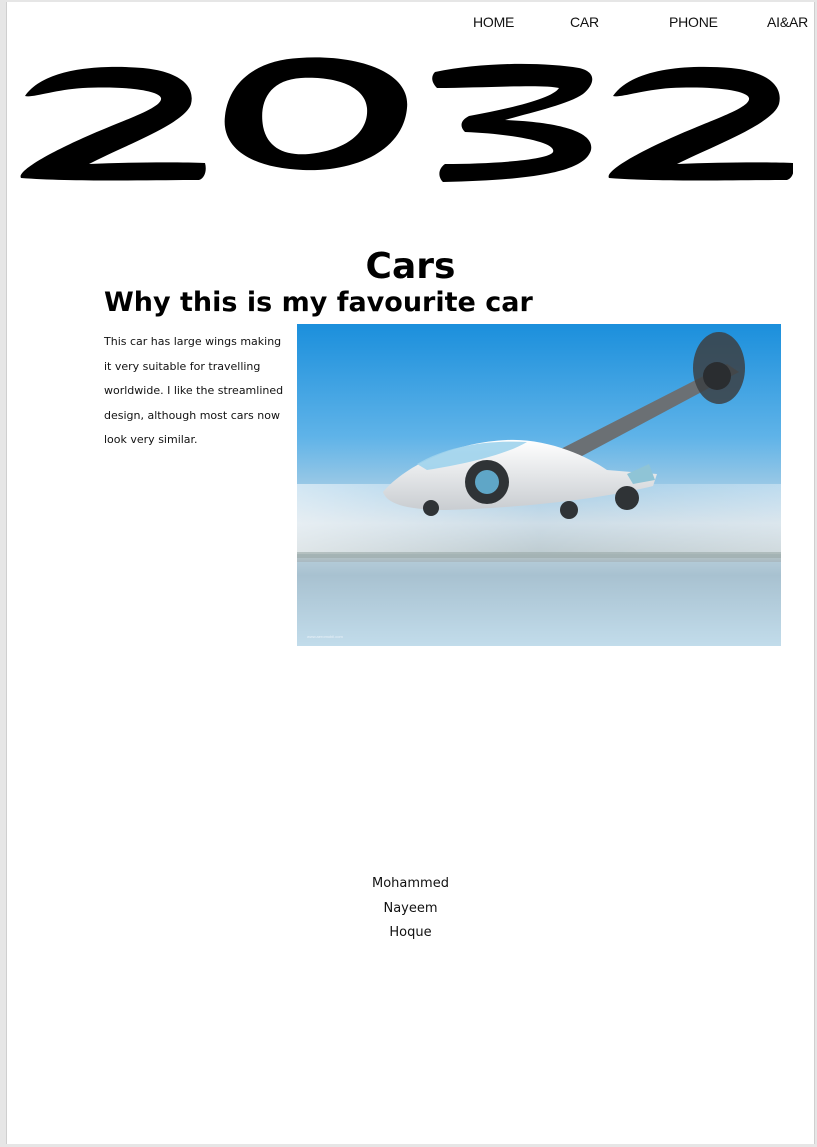 This screenshot has height=1147, width=817. Describe the element at coordinates (410, 266) in the screenshot. I see `page-title: Cars` at that location.